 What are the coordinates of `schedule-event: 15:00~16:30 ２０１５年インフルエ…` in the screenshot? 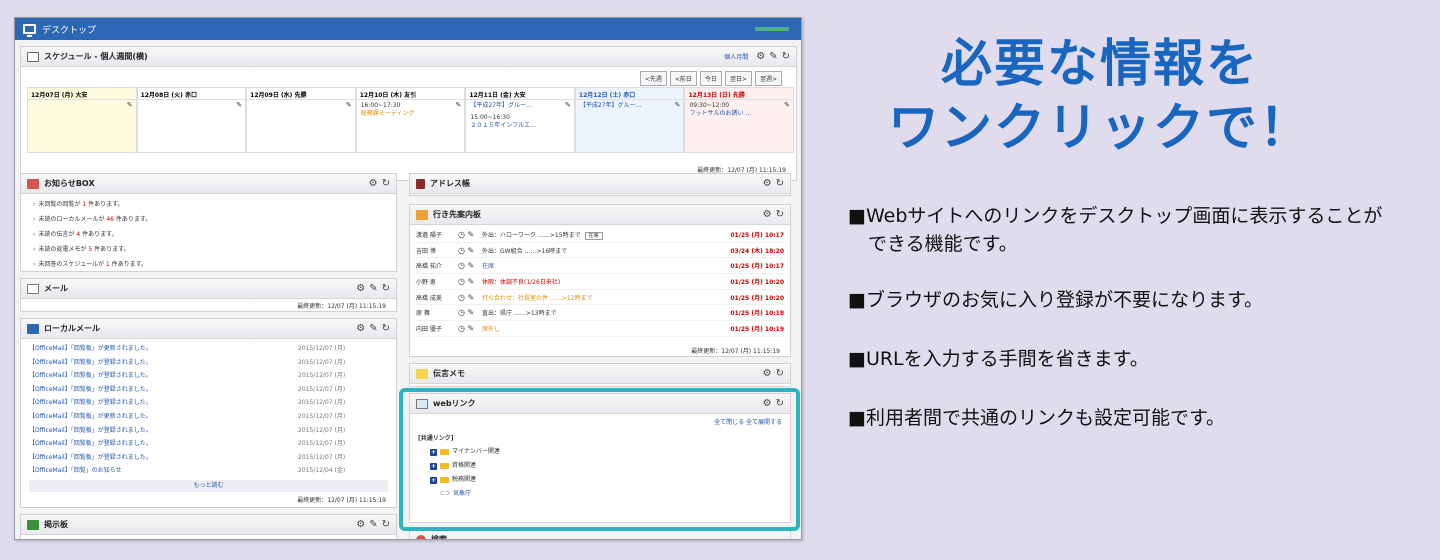 It's located at (503, 122).